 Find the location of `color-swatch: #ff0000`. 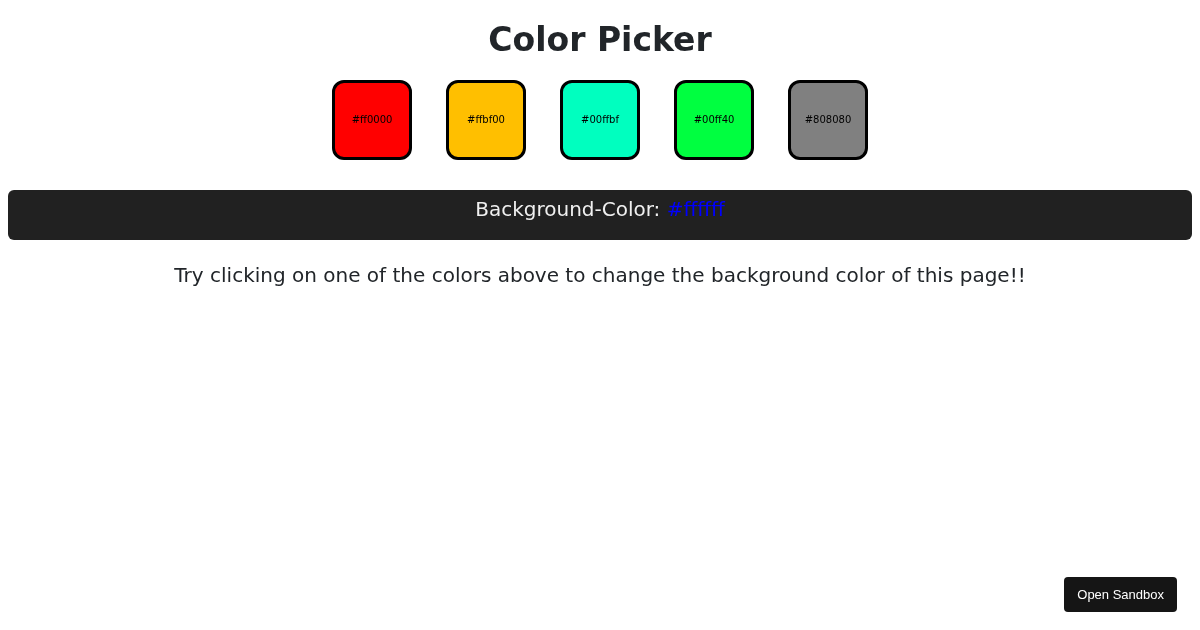

color-swatch: #ff0000 is located at coordinates (372, 119).